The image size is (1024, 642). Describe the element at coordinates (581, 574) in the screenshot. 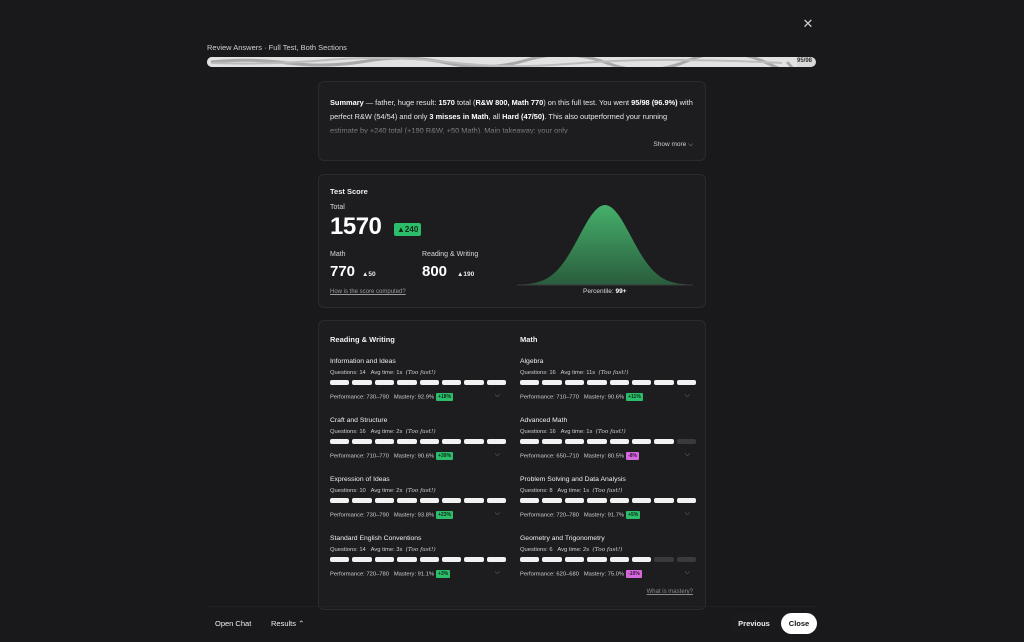

I see `skill-performance: Performance: 620–680 Mastery: 75.0% -10%` at that location.